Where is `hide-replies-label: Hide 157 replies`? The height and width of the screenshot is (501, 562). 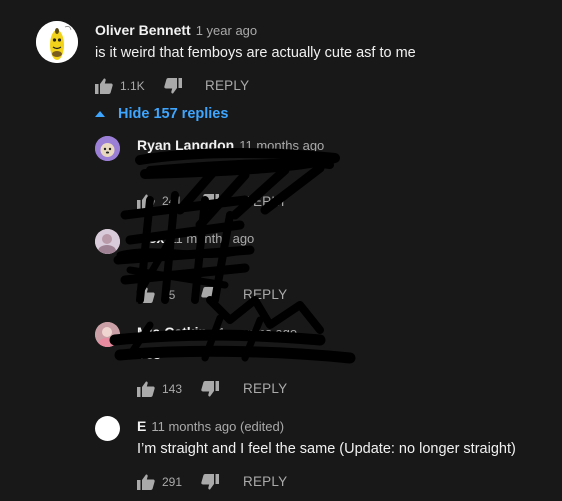 hide-replies-label: Hide 157 replies is located at coordinates (173, 114).